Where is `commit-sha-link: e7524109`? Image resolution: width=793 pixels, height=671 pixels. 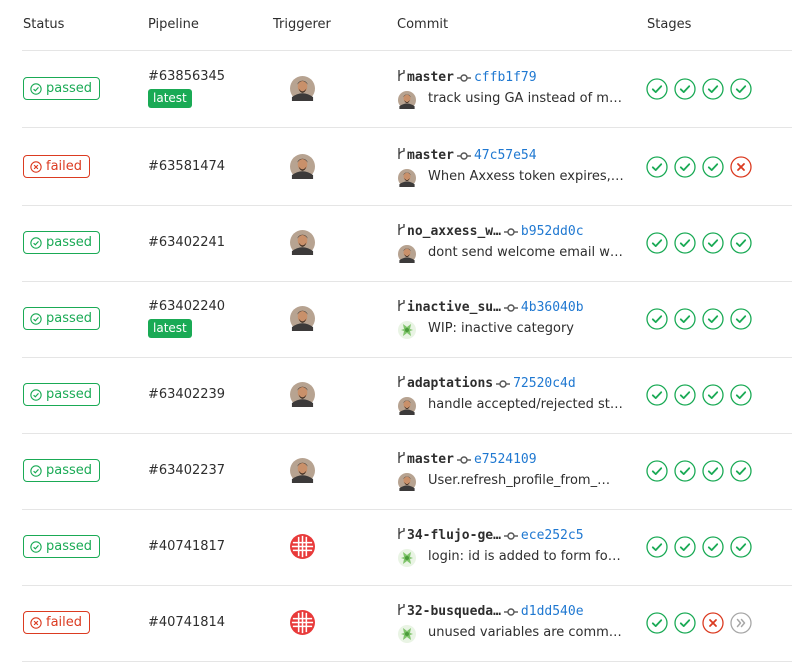
commit-sha-link: e7524109 is located at coordinates (505, 459).